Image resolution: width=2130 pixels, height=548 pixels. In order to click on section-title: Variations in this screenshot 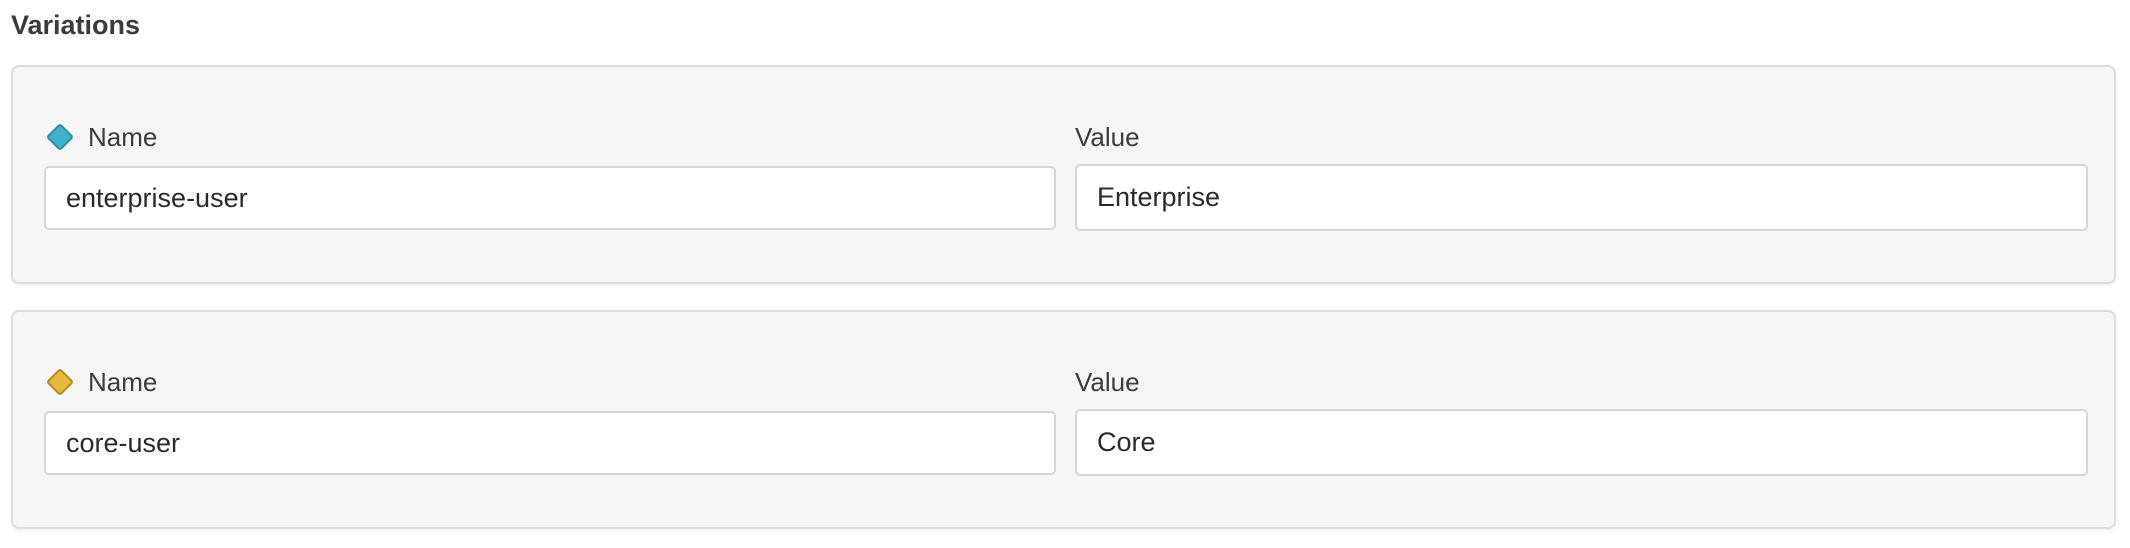, I will do `click(76, 25)`.